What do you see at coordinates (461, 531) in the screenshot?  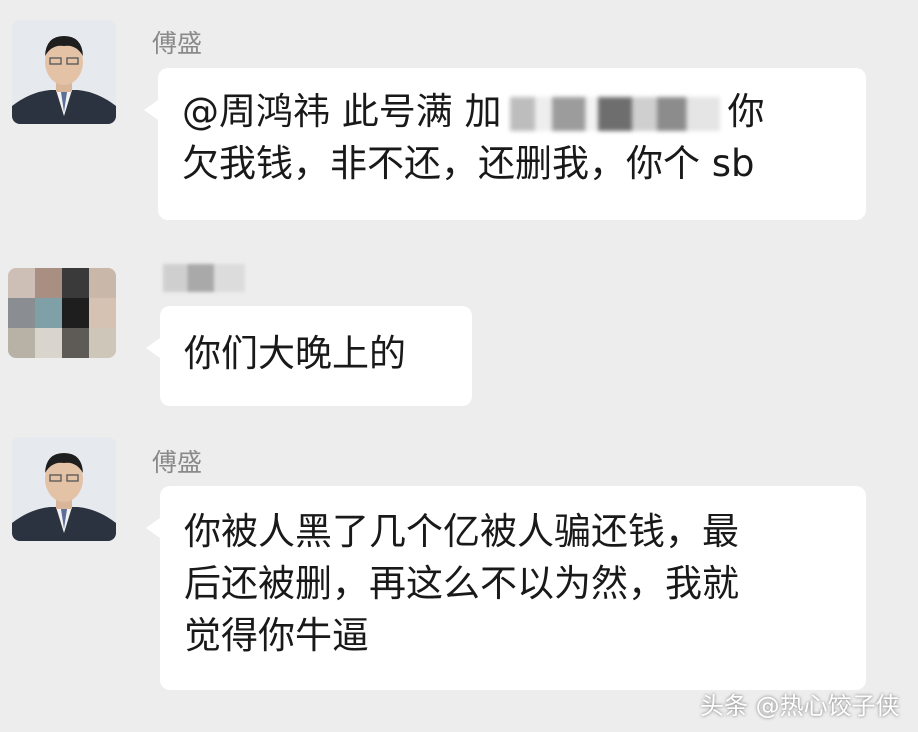 I see `message-line: 你被人黑了几个亿被人骗还钱，最` at bounding box center [461, 531].